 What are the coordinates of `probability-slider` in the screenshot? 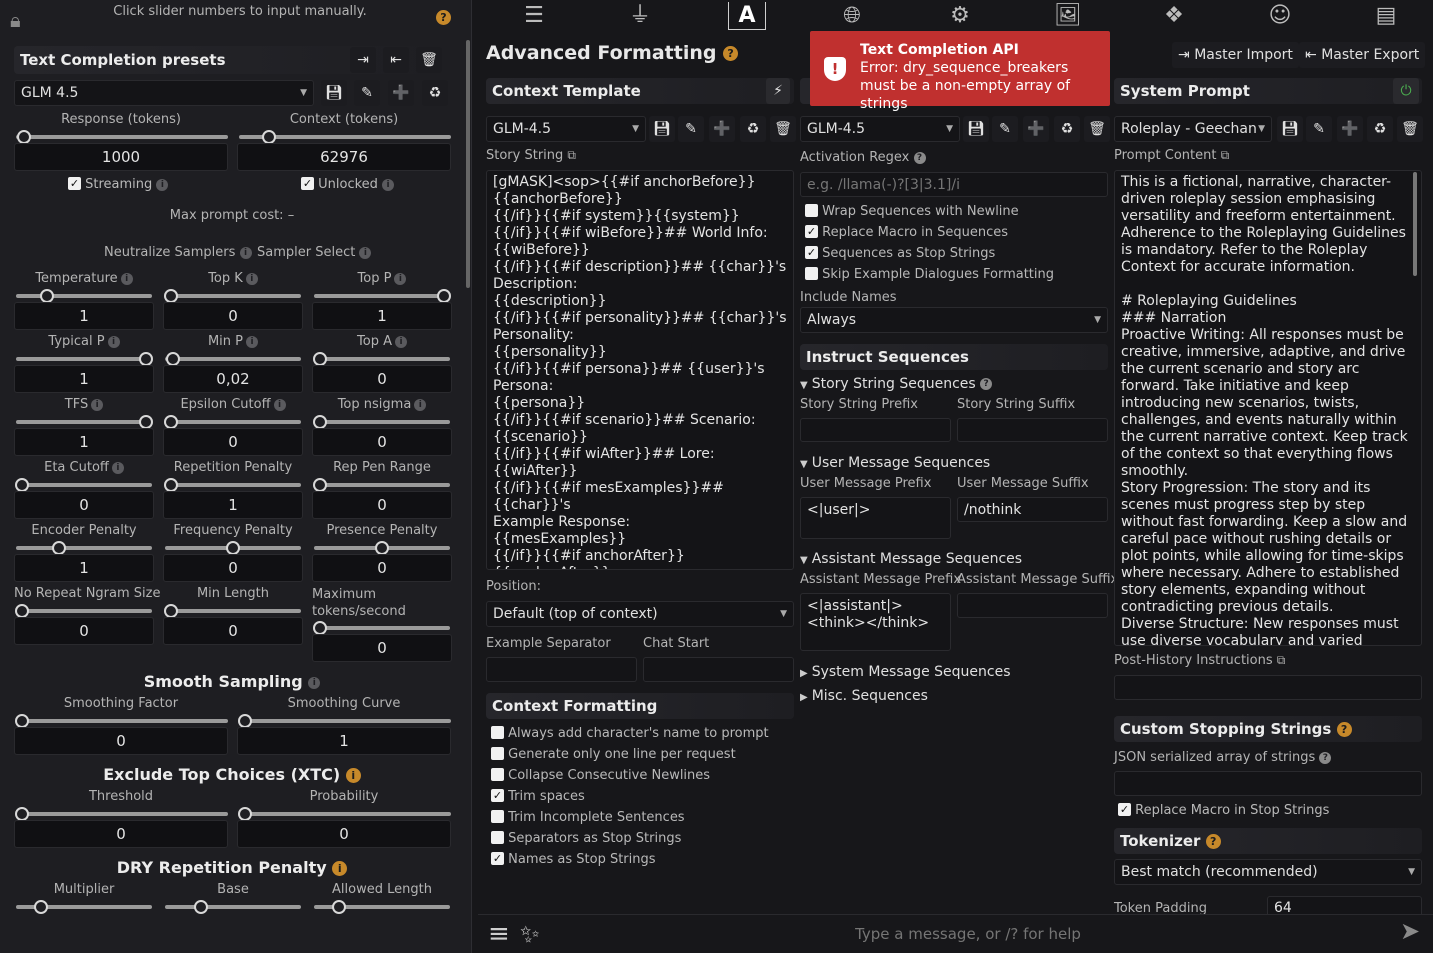 It's located at (345, 814).